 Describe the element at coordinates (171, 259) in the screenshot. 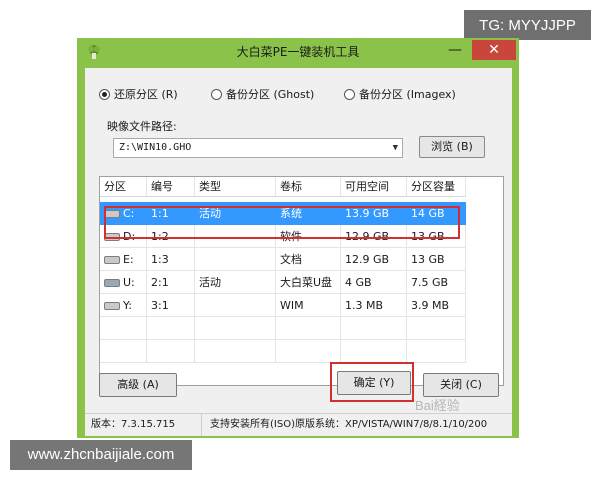

I see `partition-number: 1:3` at that location.